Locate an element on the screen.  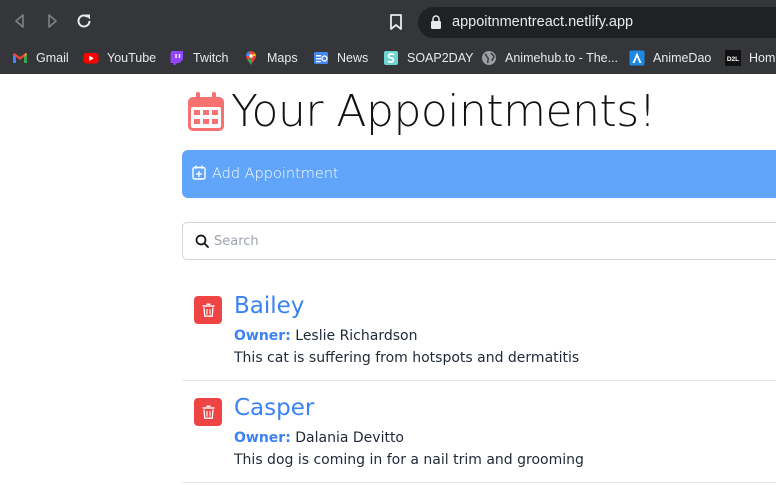
address-bar: appoitnmentreact.netlify.app is located at coordinates (597, 22).